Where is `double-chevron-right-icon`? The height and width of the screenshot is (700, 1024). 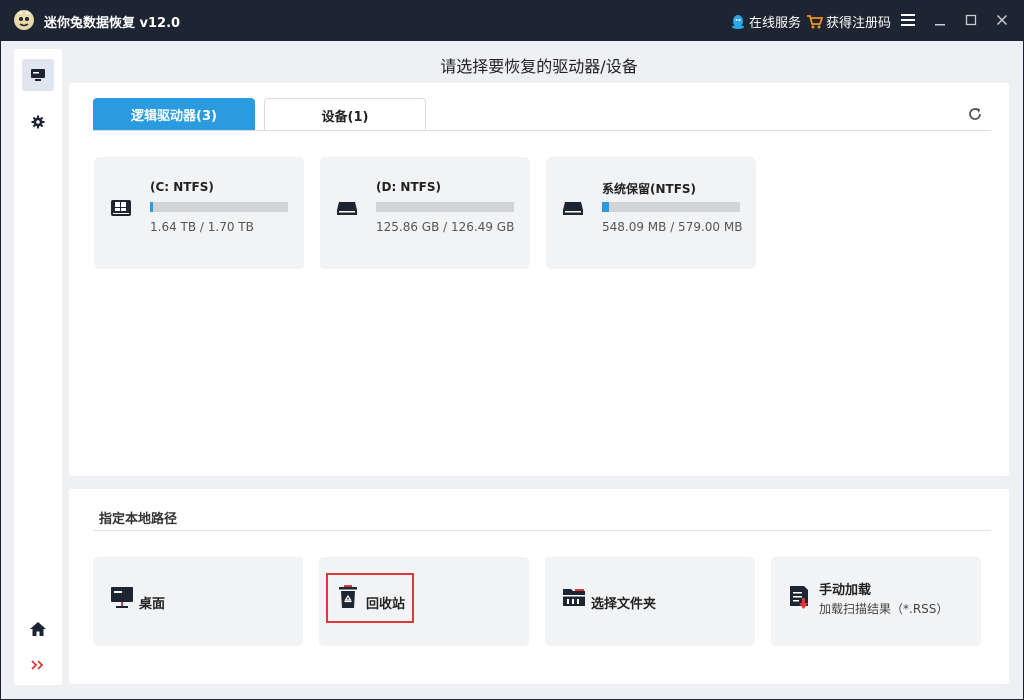 double-chevron-right-icon is located at coordinates (37, 665).